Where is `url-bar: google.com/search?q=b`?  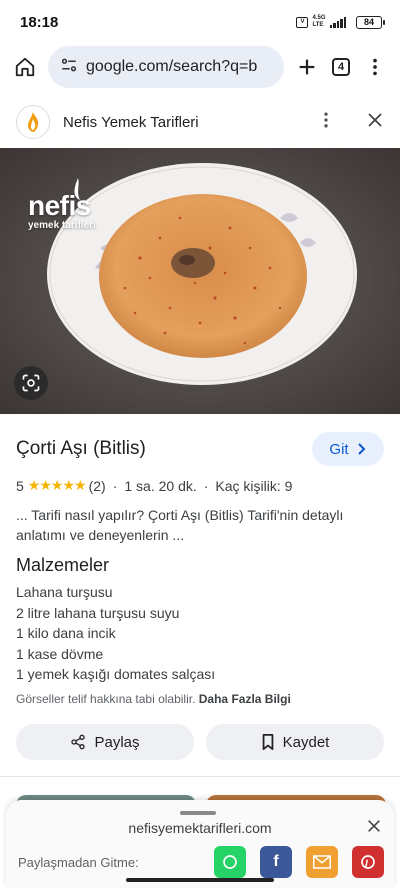 url-bar: google.com/search?q=b is located at coordinates (166, 67).